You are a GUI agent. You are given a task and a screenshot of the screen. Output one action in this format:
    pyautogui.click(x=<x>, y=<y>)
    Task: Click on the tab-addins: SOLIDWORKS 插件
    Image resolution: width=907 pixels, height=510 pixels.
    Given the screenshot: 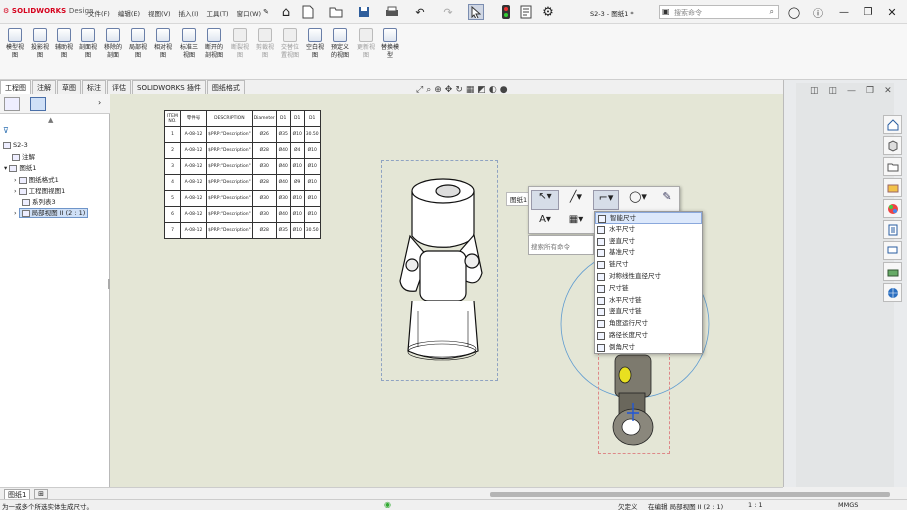 What is the action you would take?
    pyautogui.click(x=169, y=87)
    